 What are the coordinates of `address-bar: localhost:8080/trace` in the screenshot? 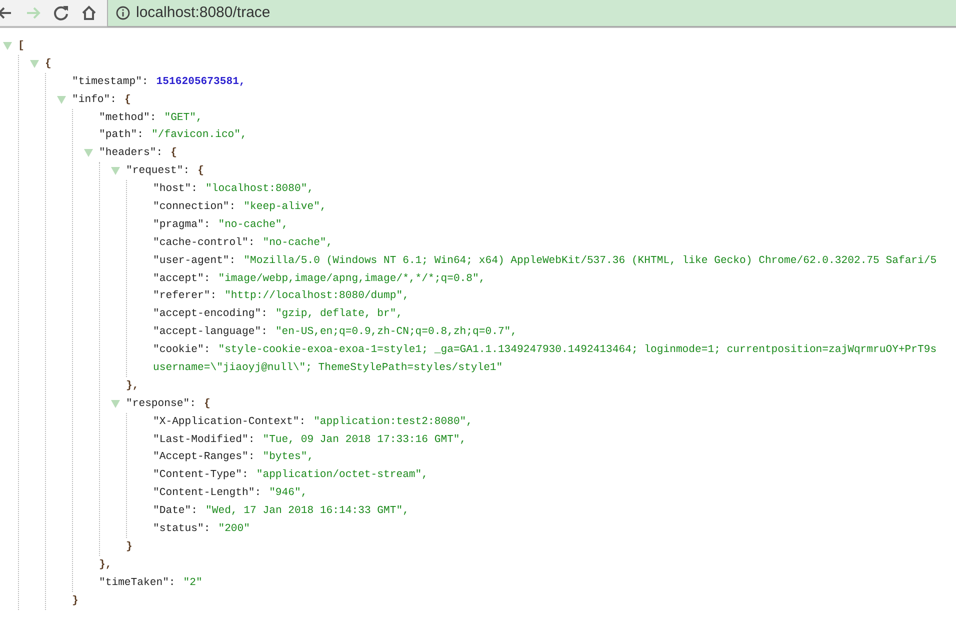 It's located at (531, 13).